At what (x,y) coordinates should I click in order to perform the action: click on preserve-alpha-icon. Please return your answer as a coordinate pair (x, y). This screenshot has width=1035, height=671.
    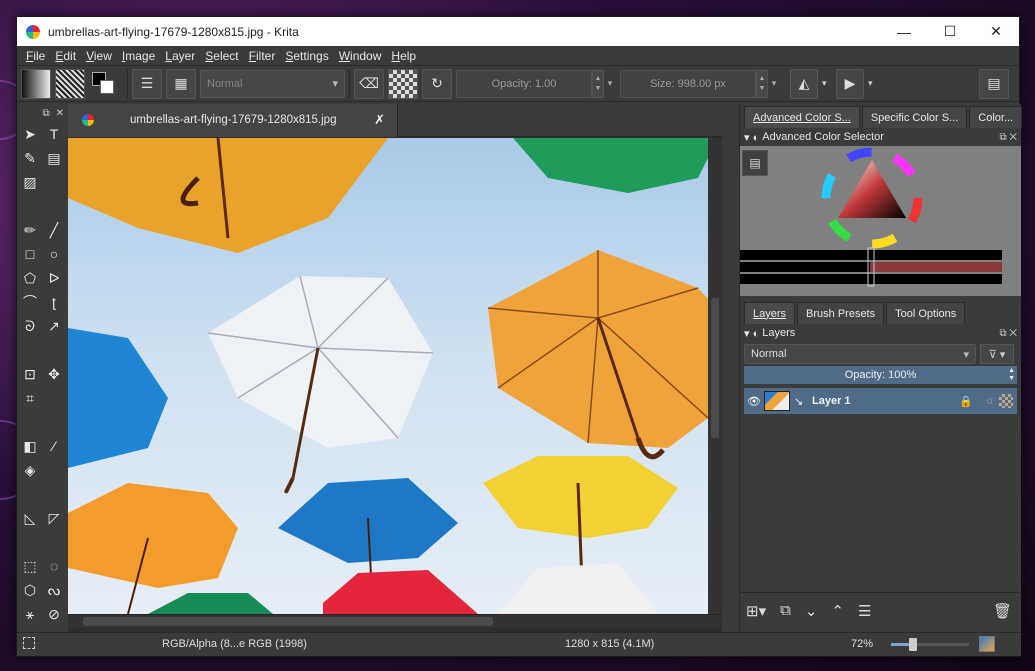
    Looking at the image, I should click on (403, 83).